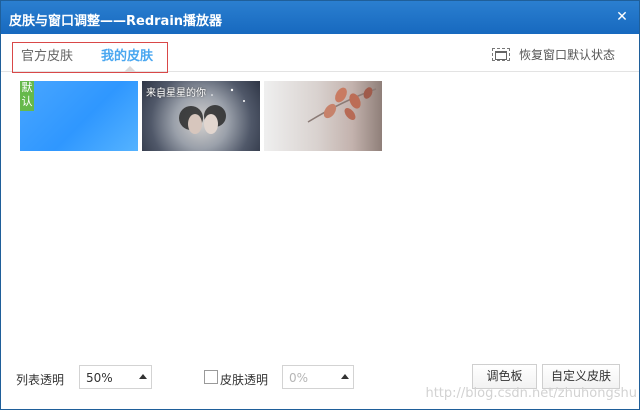 The width and height of the screenshot is (640, 410). What do you see at coordinates (116, 21) in the screenshot?
I see `window-title: 皮肤与窗口调整——Redrain播放器` at bounding box center [116, 21].